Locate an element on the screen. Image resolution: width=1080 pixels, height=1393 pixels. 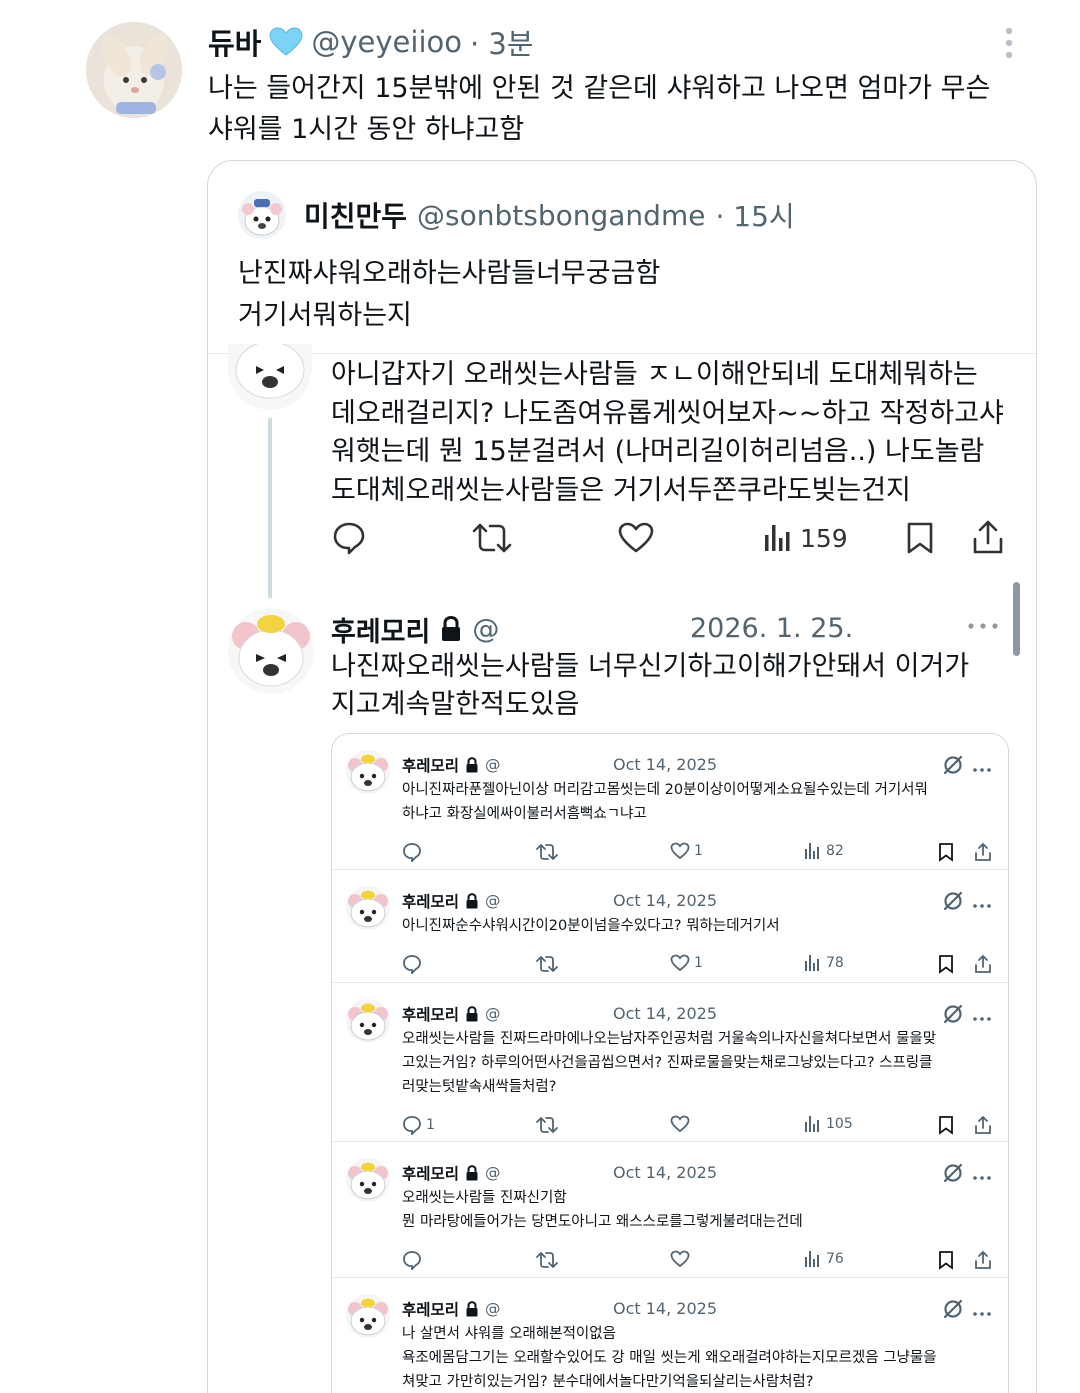
text-line: 워햇는데 뭔 15분걸려서 (나머리길이허리넘음..) 나도놀람 is located at coordinates (658, 451).